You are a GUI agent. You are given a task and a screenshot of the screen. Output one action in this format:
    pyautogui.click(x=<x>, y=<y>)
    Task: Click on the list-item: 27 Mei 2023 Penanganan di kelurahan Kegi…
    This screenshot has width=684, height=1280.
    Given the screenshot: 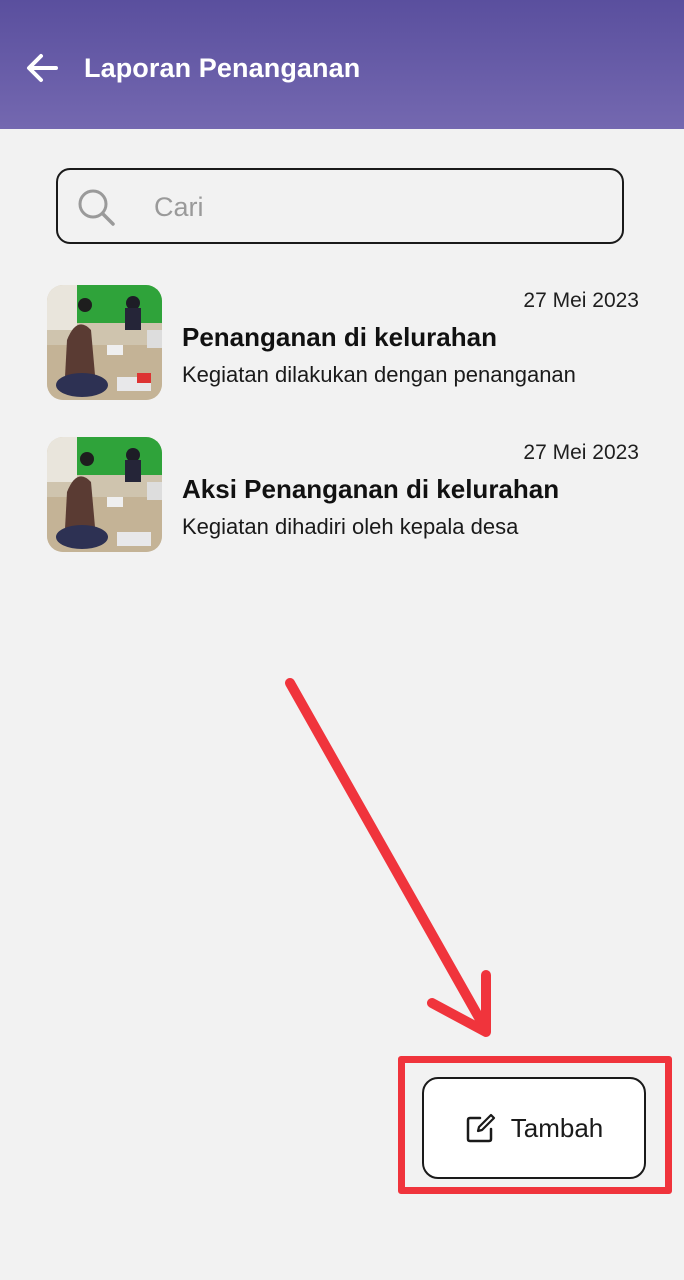 What is the action you would take?
    pyautogui.click(x=347, y=343)
    